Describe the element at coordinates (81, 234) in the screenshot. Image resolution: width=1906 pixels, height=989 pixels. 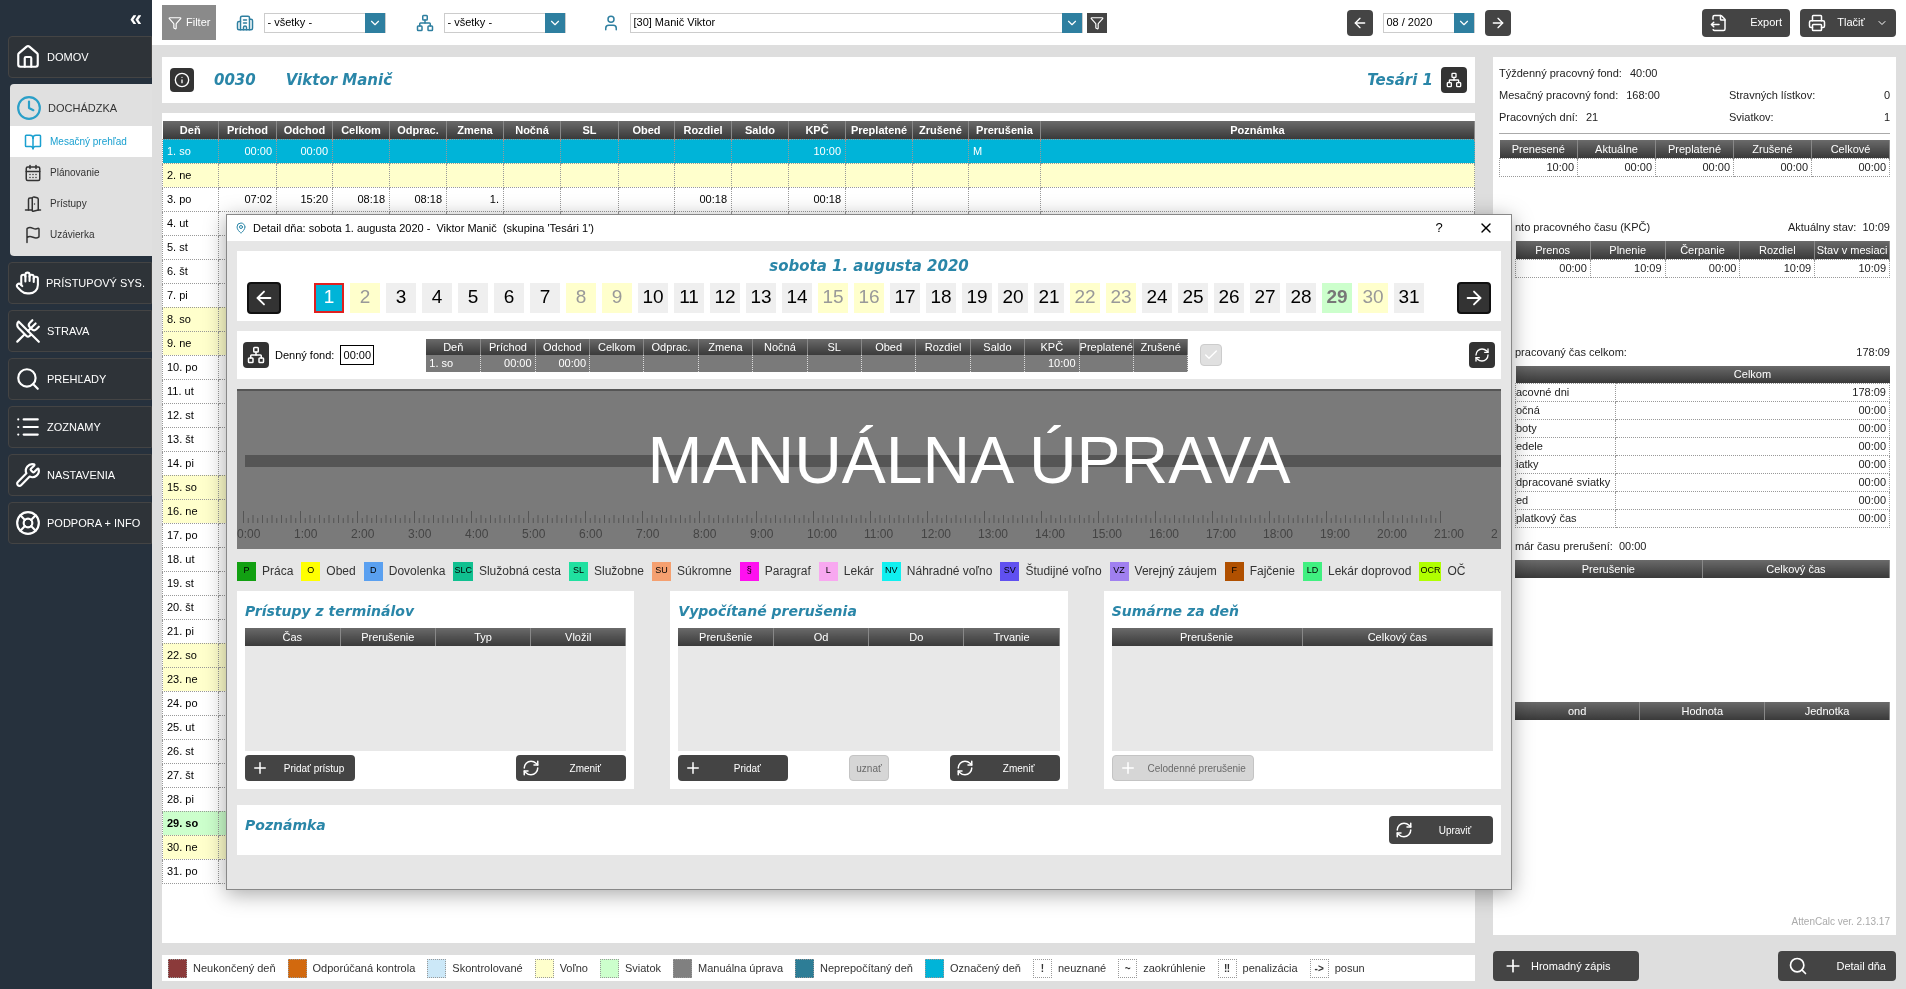
I see `nav-subitem: Uzávierka` at that location.